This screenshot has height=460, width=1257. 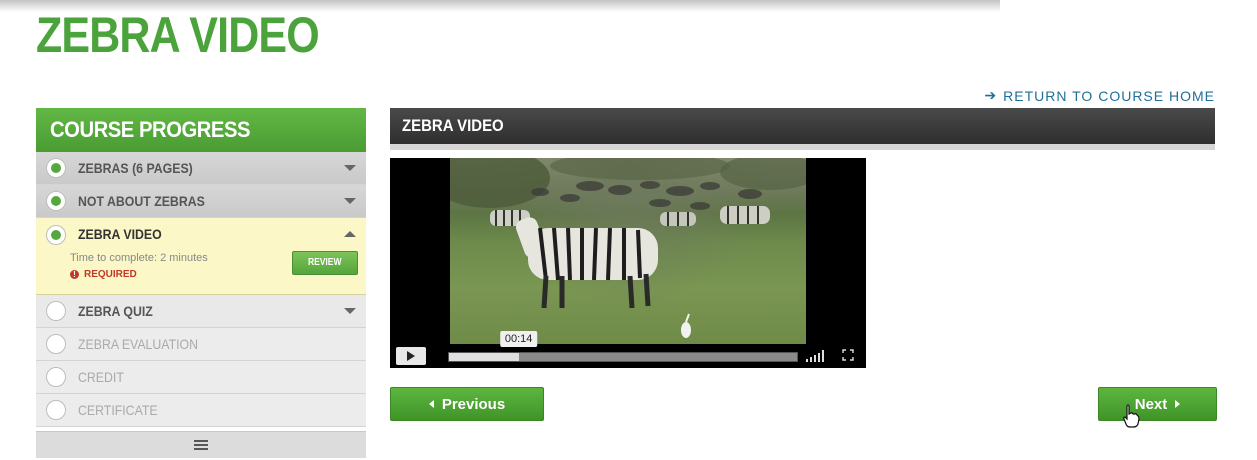 What do you see at coordinates (1157, 404) in the screenshot?
I see `next-button: Next` at bounding box center [1157, 404].